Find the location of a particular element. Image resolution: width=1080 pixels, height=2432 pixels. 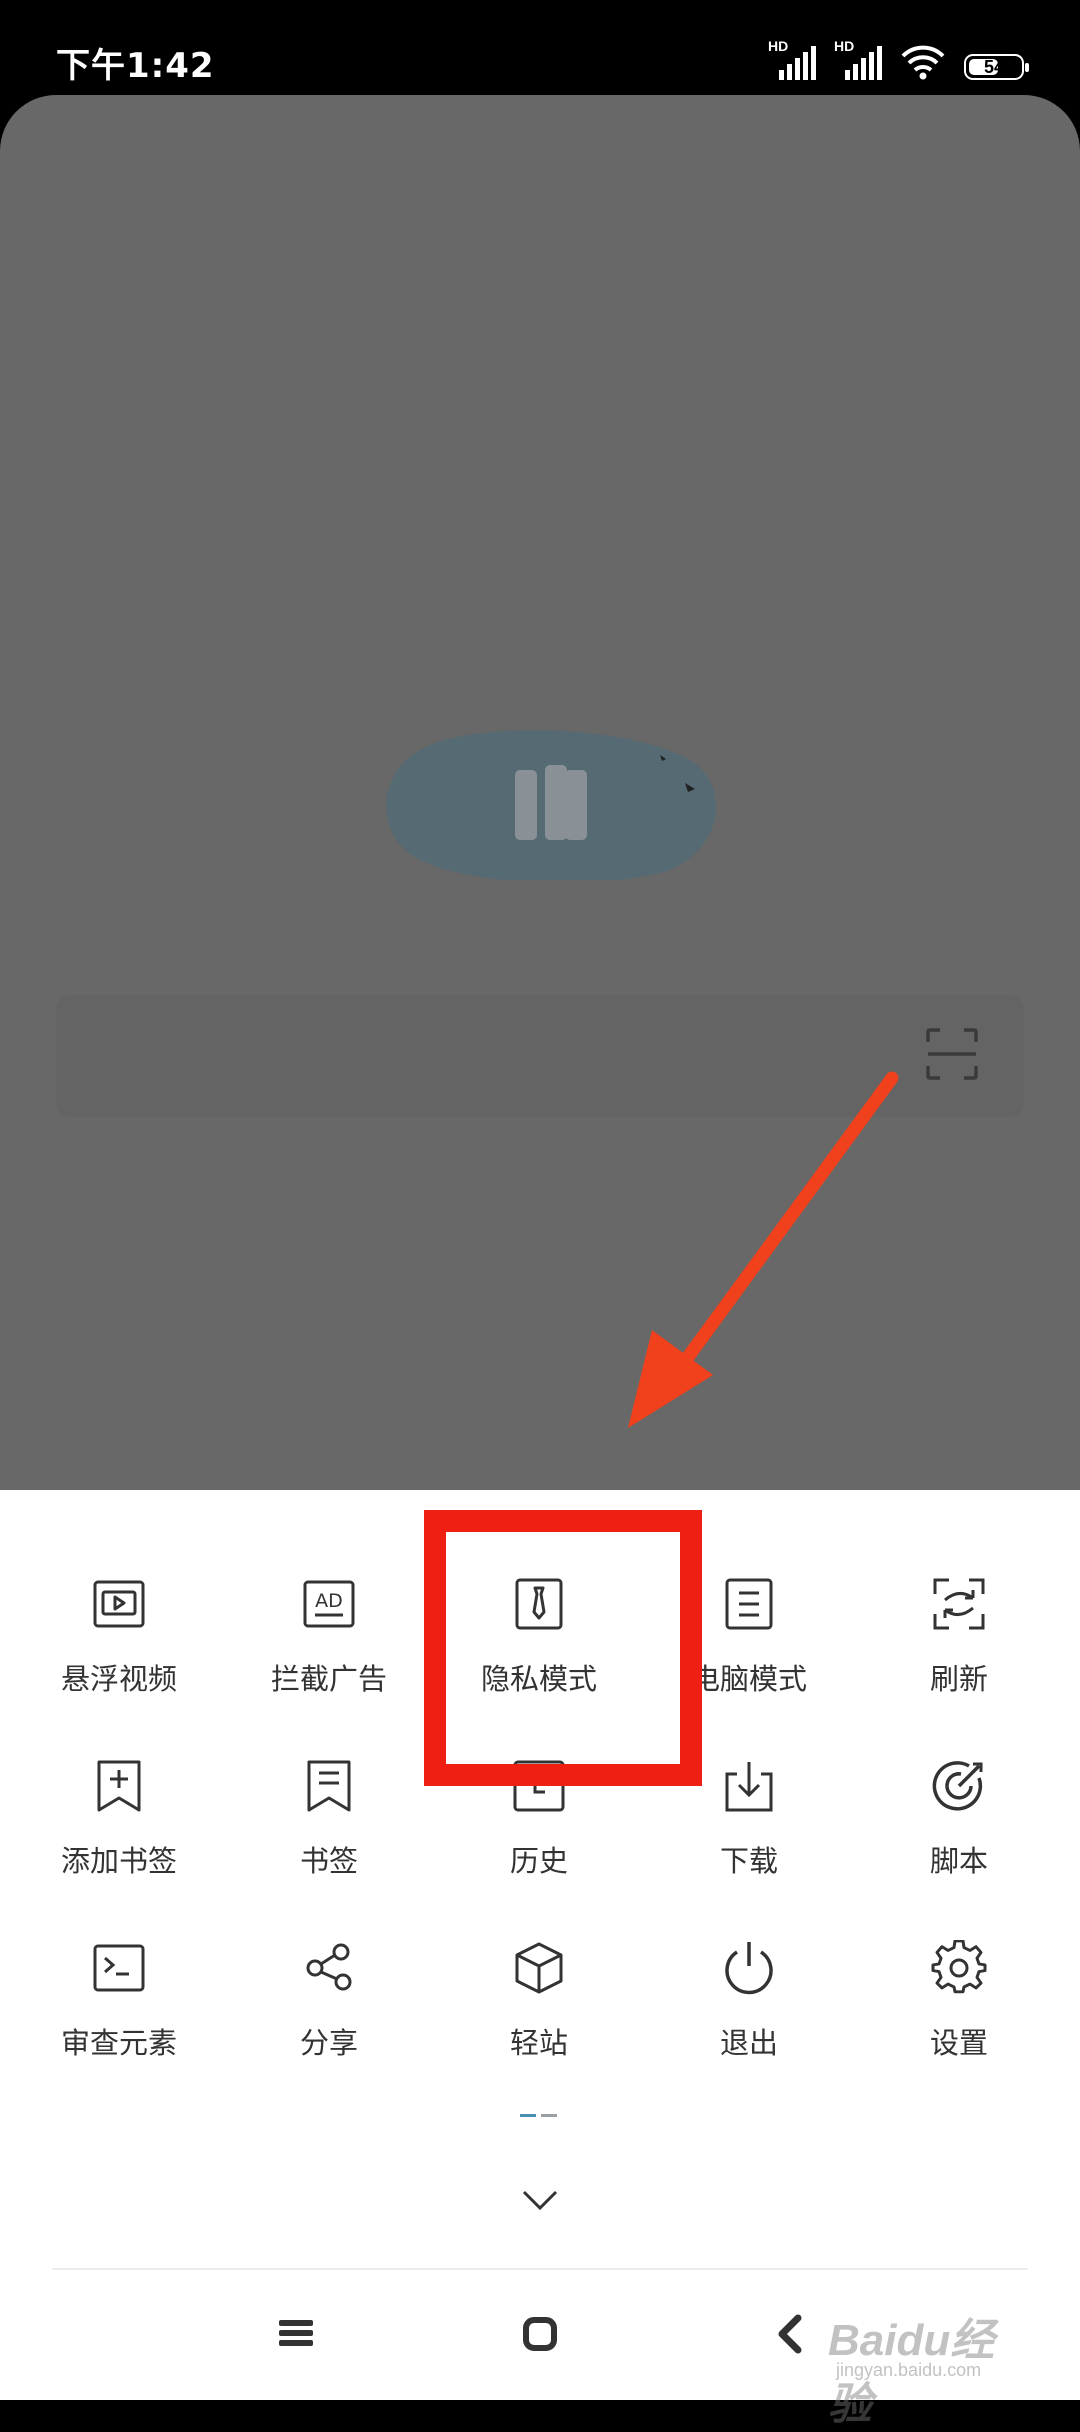

page-dot is located at coordinates (549, 2115).